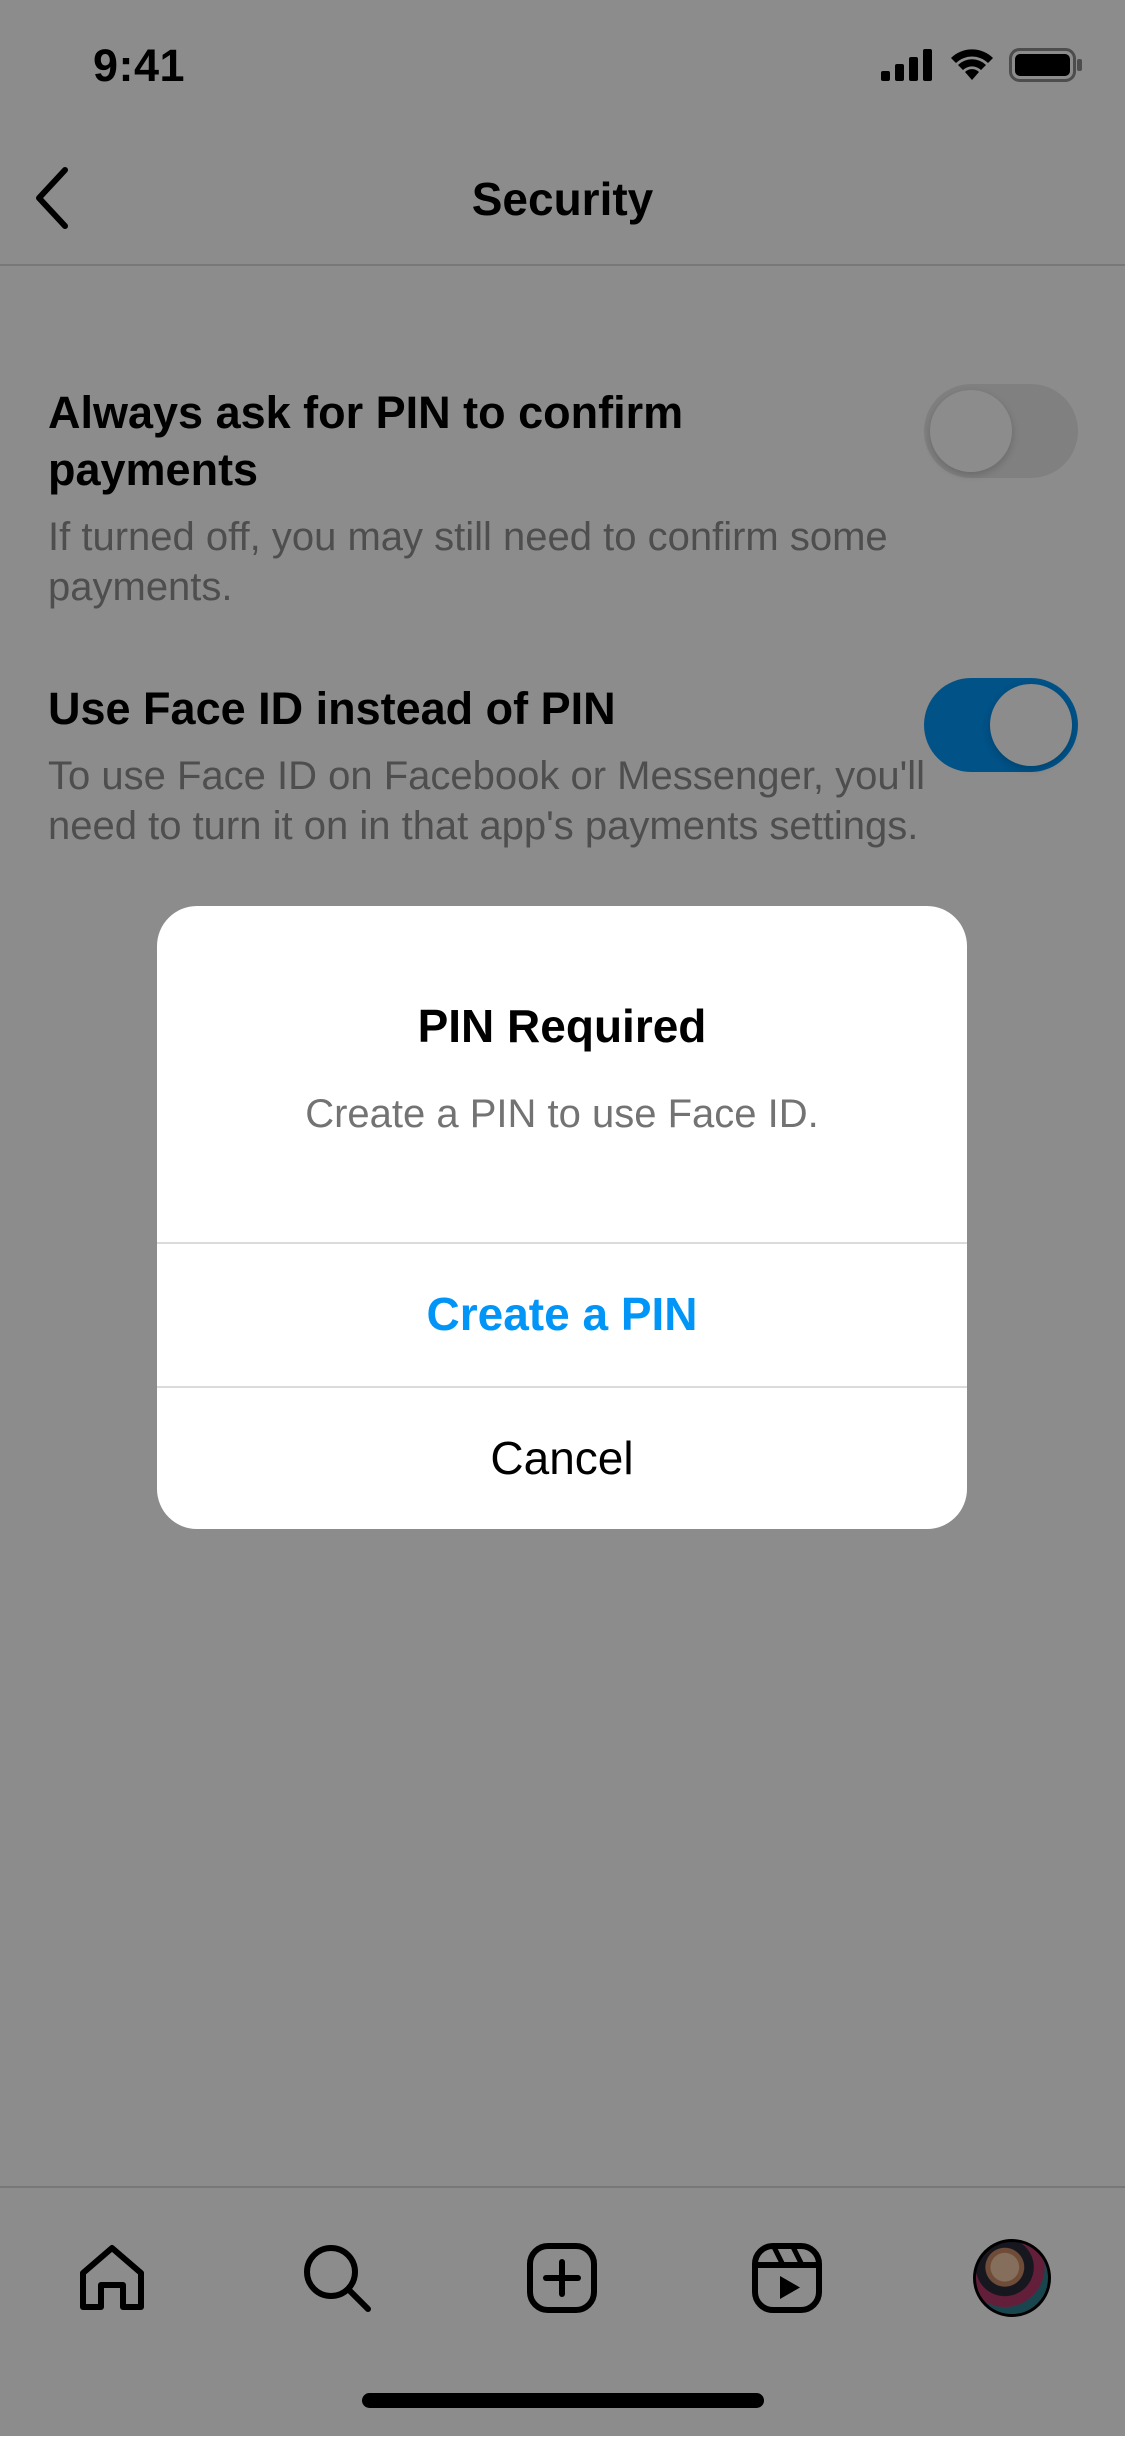 This screenshot has height=2438, width=1125. Describe the element at coordinates (562, 1313) in the screenshot. I see `create-pin-button: Create a PIN` at that location.